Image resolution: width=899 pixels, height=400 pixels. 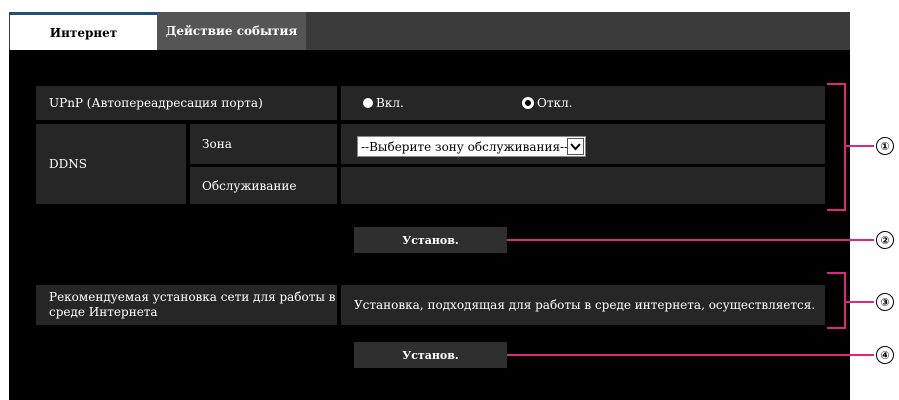 I want to click on ddns-zone-select: --Выберите зону обслуживания--, so click(x=471, y=146).